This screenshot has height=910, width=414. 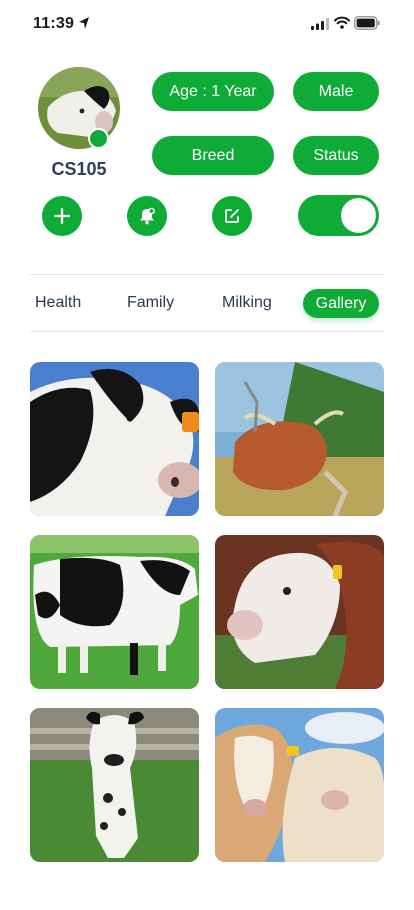 What do you see at coordinates (54, 23) in the screenshot?
I see `status-time: 11:39` at bounding box center [54, 23].